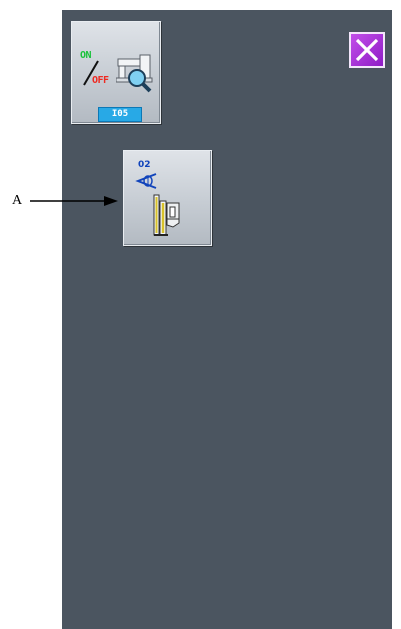  I want to click on submenu-02-button: 02, so click(167, 198).